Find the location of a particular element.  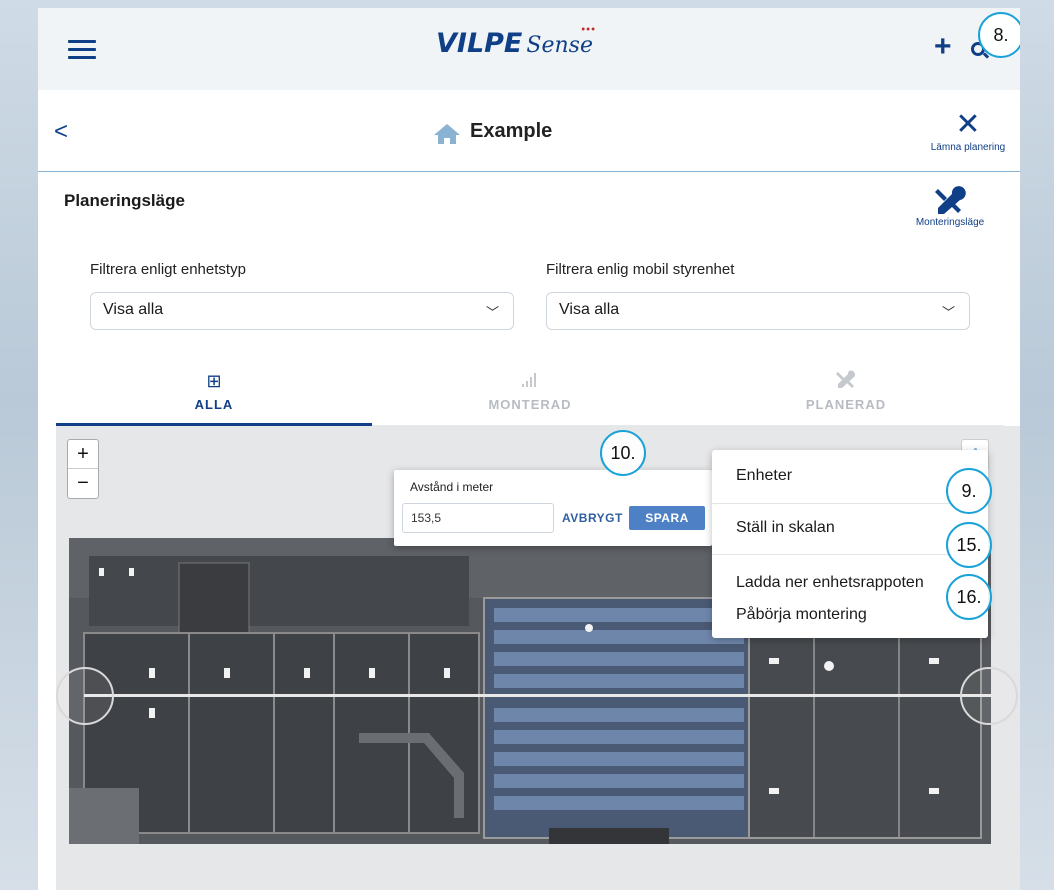

filter-type-value: Visa alla is located at coordinates (133, 309).